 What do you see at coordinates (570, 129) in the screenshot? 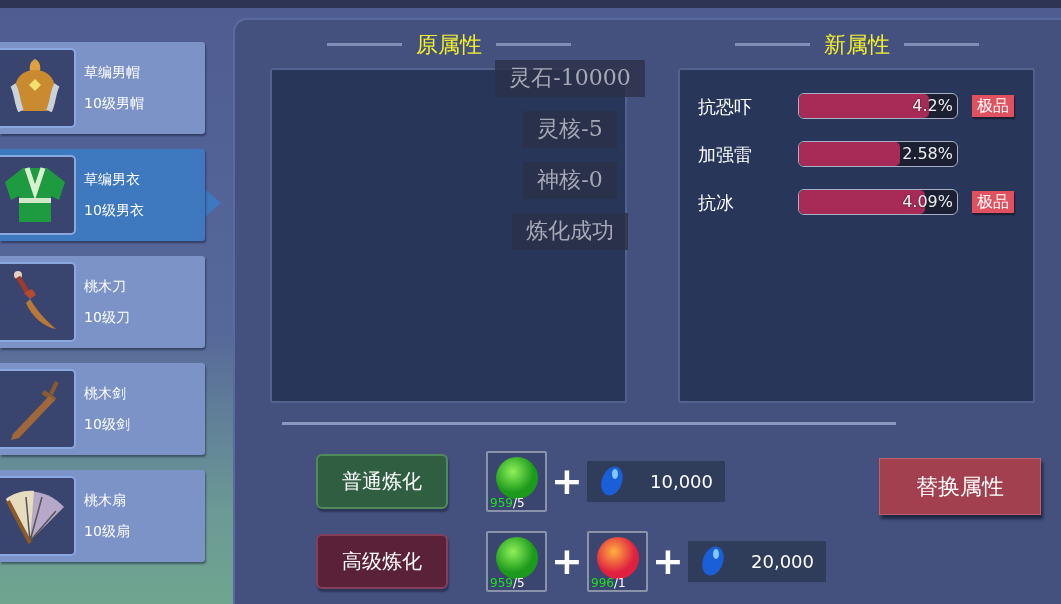
I see `toast-message: 灵核-5` at bounding box center [570, 129].